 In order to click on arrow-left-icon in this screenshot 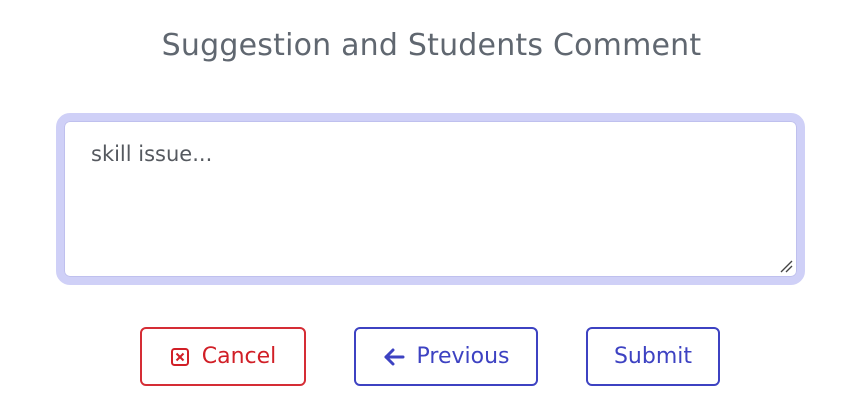, I will do `click(394, 357)`.